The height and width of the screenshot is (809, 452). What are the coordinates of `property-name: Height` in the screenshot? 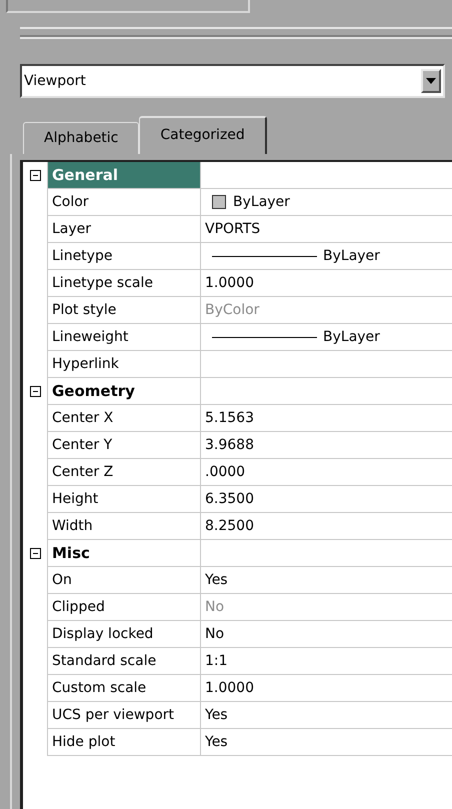 It's located at (124, 499).